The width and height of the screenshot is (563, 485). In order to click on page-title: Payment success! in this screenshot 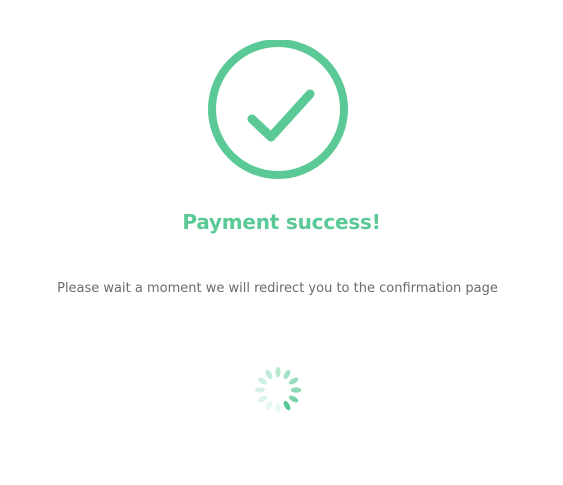, I will do `click(281, 222)`.